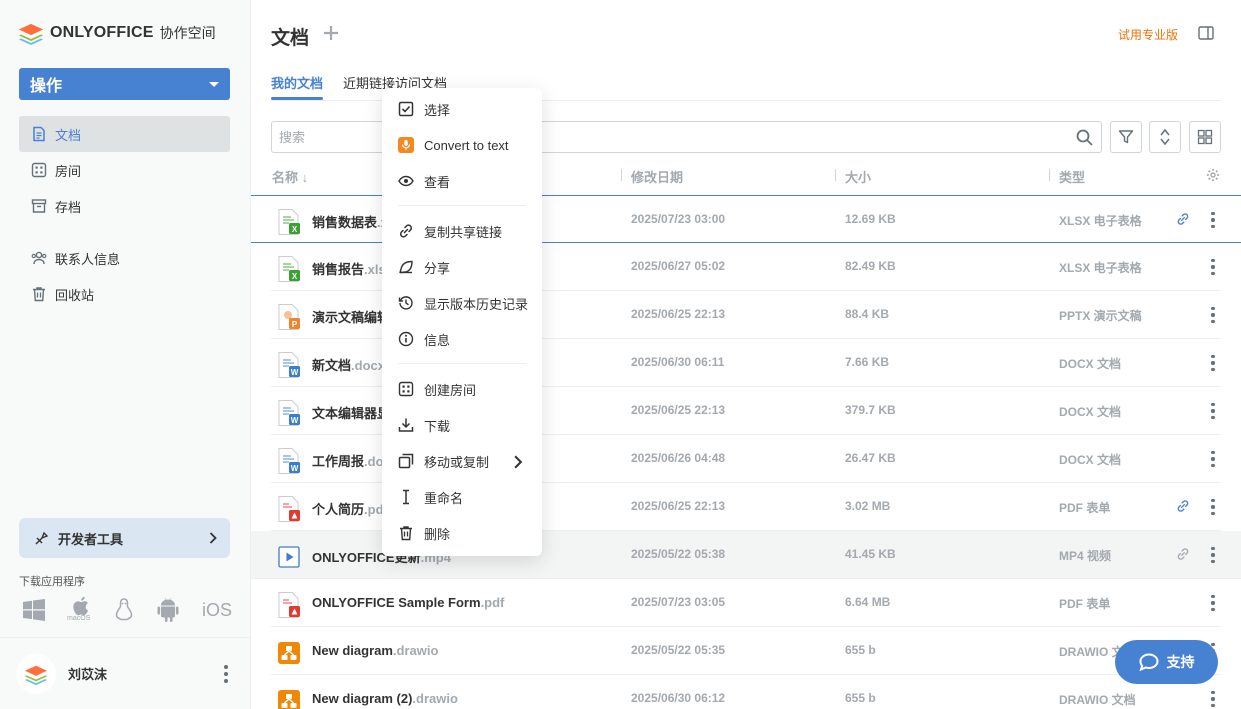 The width and height of the screenshot is (1241, 709). Describe the element at coordinates (462, 267) in the screenshot. I see `menu-item-share: 分享` at that location.